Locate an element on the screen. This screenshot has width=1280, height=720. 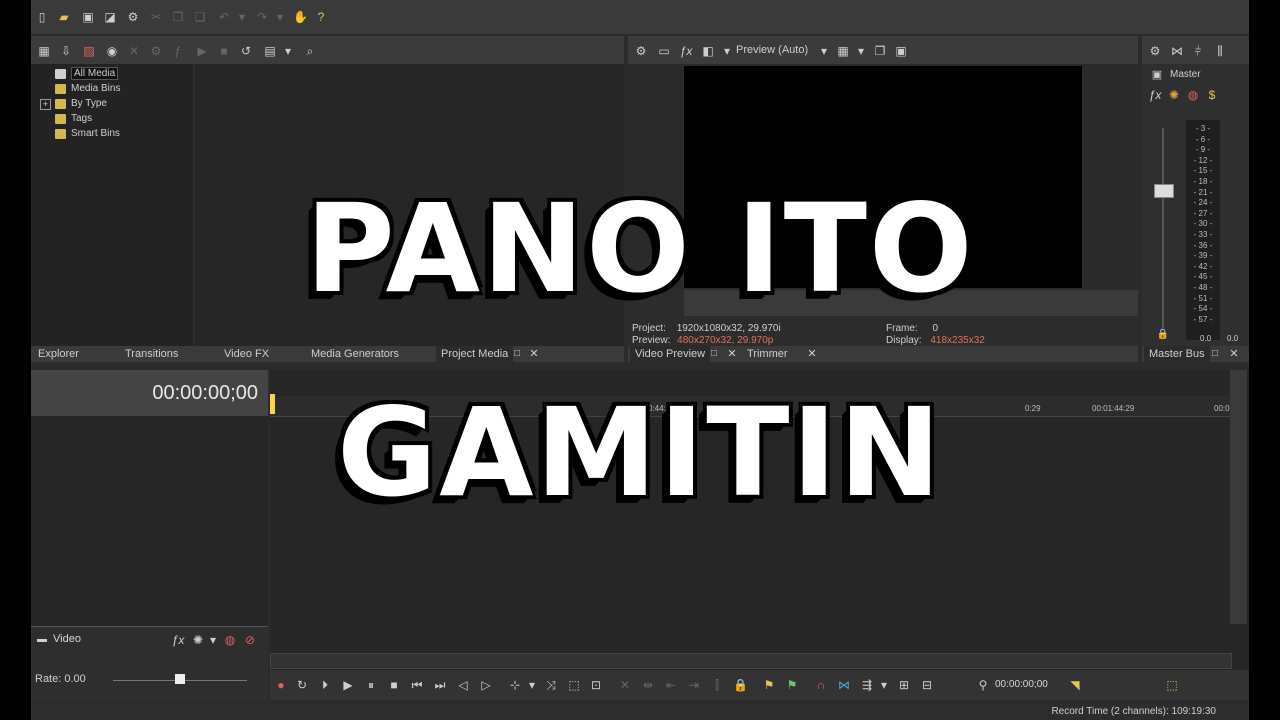
tab-master-bus: Master Bus is located at coordinates (1177, 354).